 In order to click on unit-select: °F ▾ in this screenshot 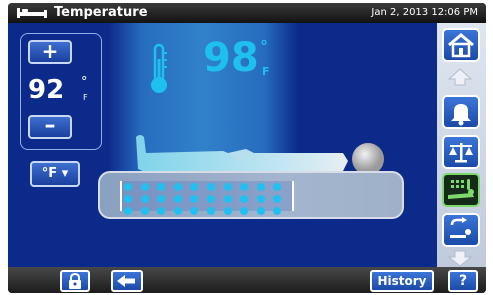, I will do `click(55, 174)`.